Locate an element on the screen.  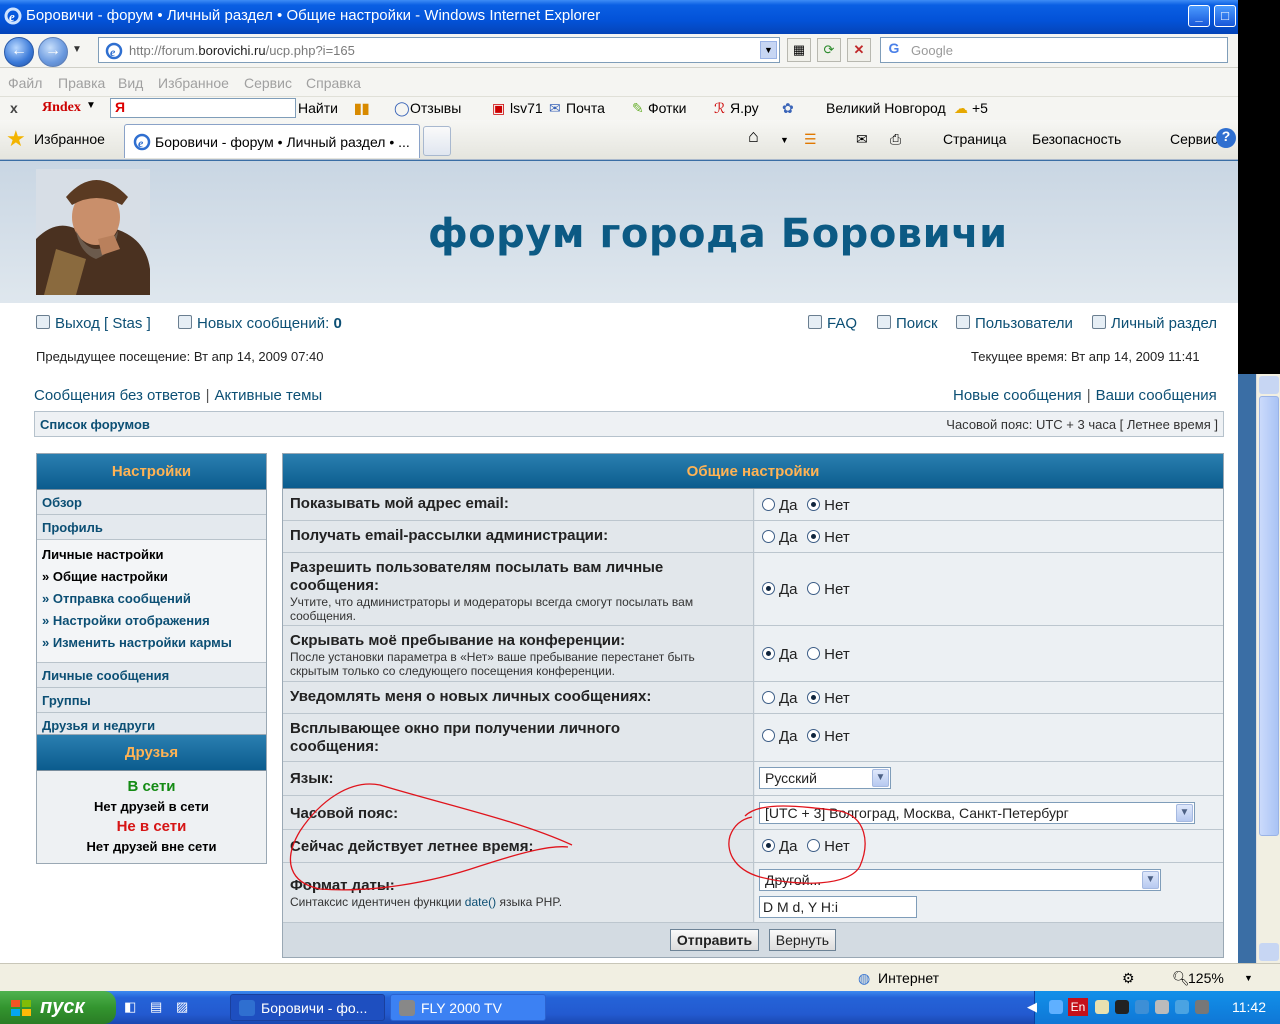
date-function-link: date() is located at coordinates (480, 902).